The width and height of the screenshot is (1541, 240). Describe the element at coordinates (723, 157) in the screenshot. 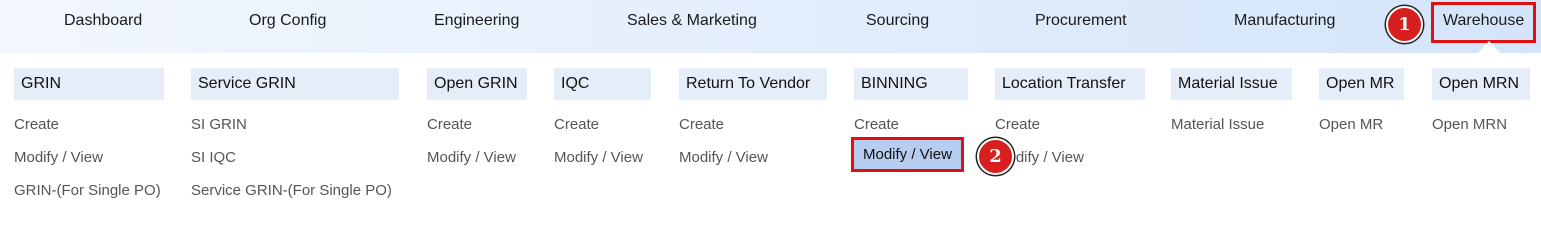

I see `link-rtv-modify-view: Modify / View` at that location.